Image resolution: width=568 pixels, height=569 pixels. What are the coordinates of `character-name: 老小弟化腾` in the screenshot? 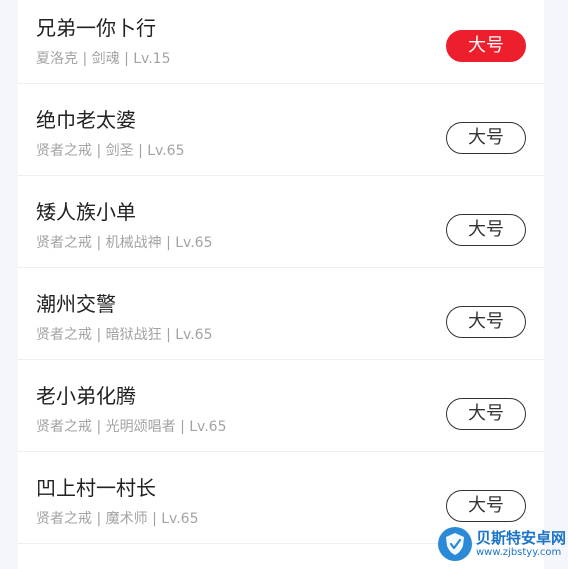 It's located at (86, 396).